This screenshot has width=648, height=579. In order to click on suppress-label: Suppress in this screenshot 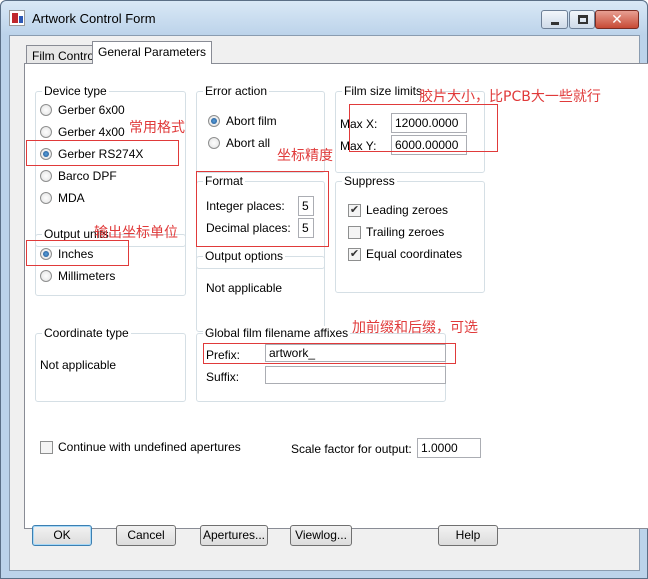, I will do `click(369, 181)`.